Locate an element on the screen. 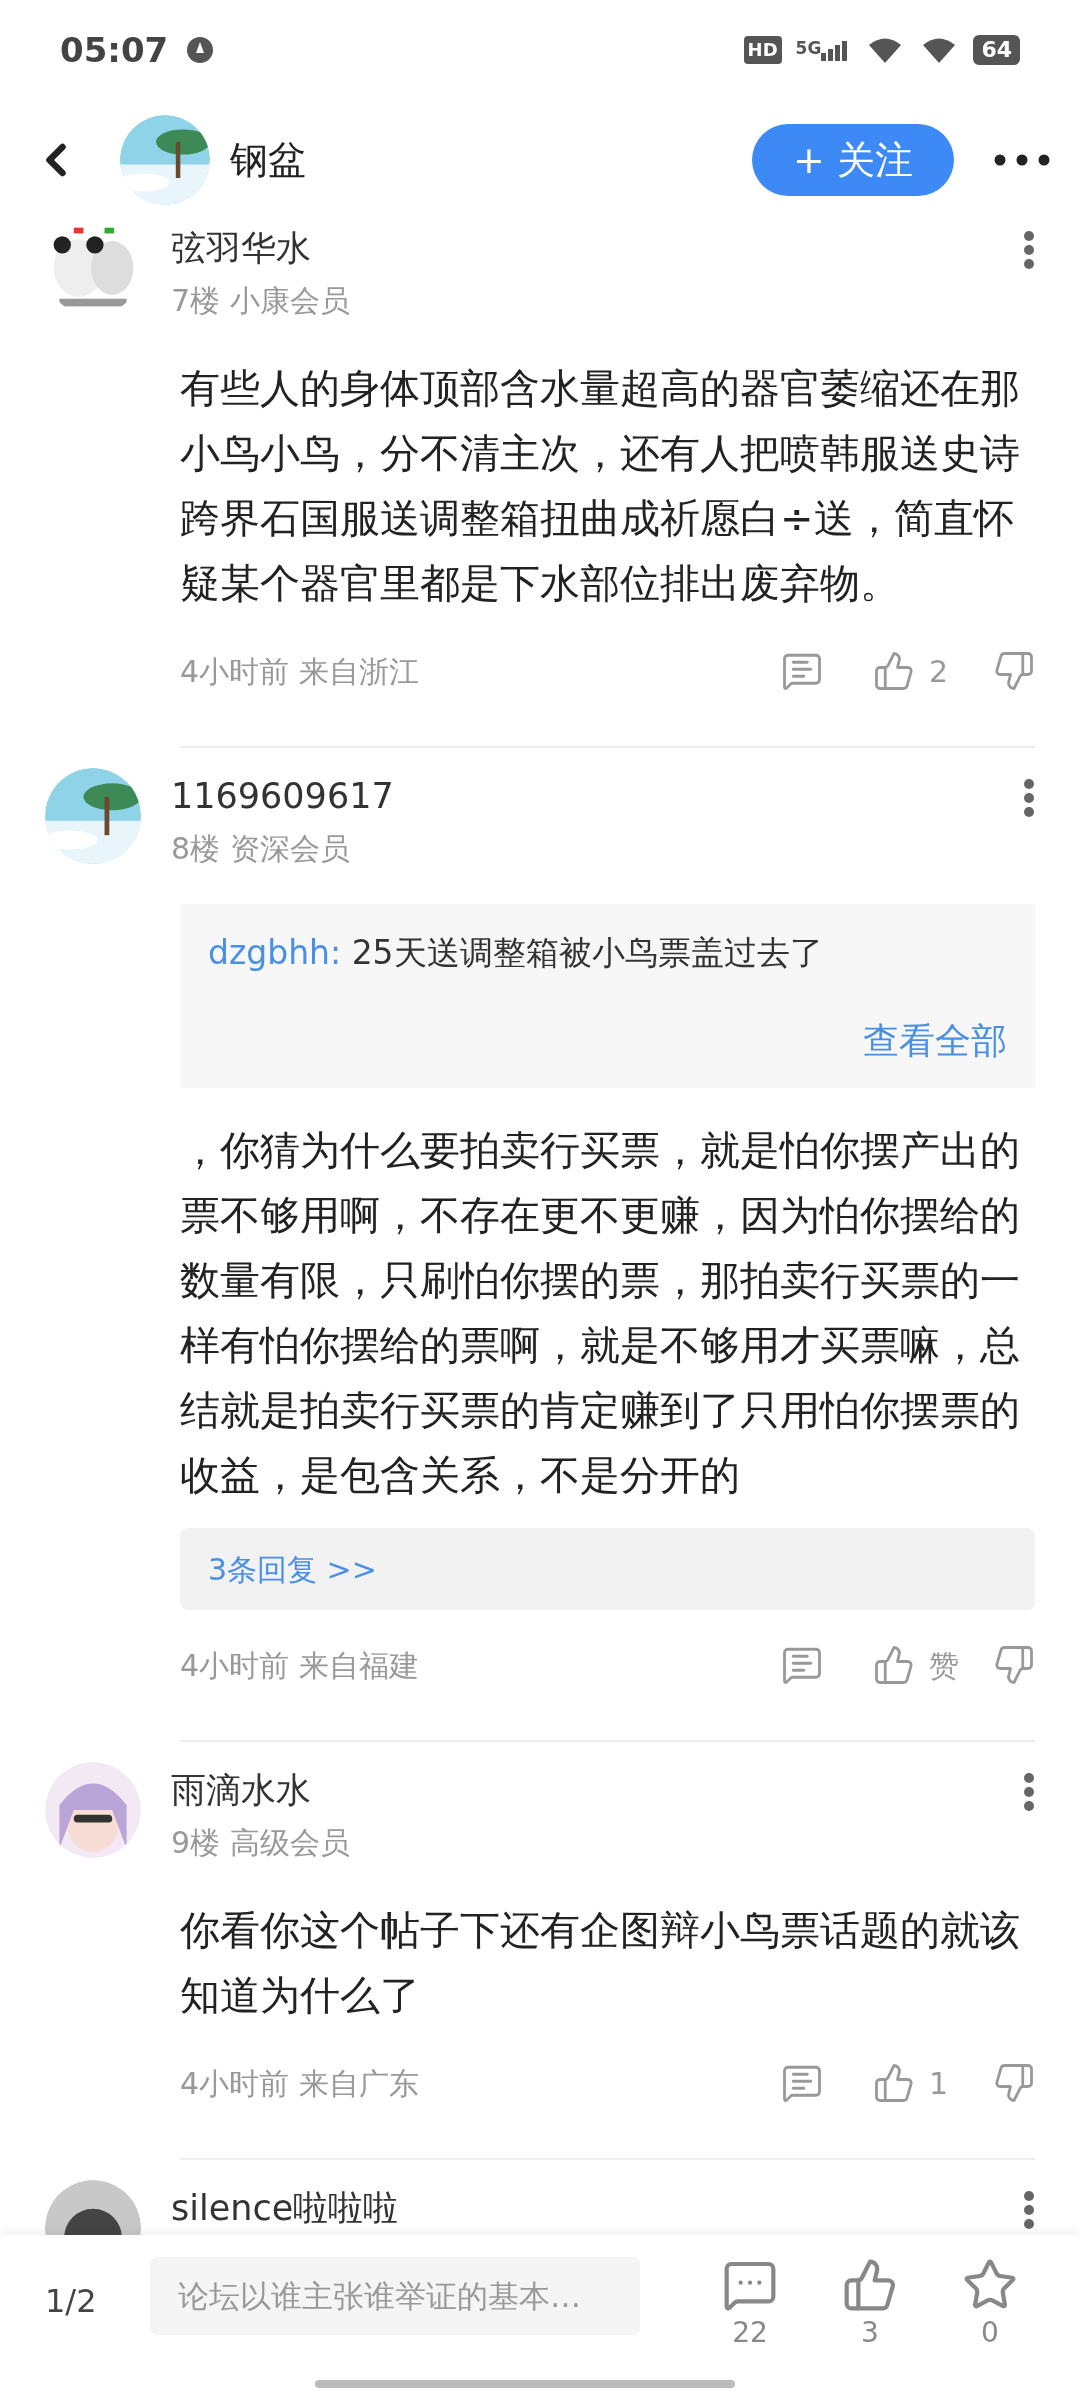 This screenshot has height=2400, width=1080. battery-icon: 64 is located at coordinates (996, 50).